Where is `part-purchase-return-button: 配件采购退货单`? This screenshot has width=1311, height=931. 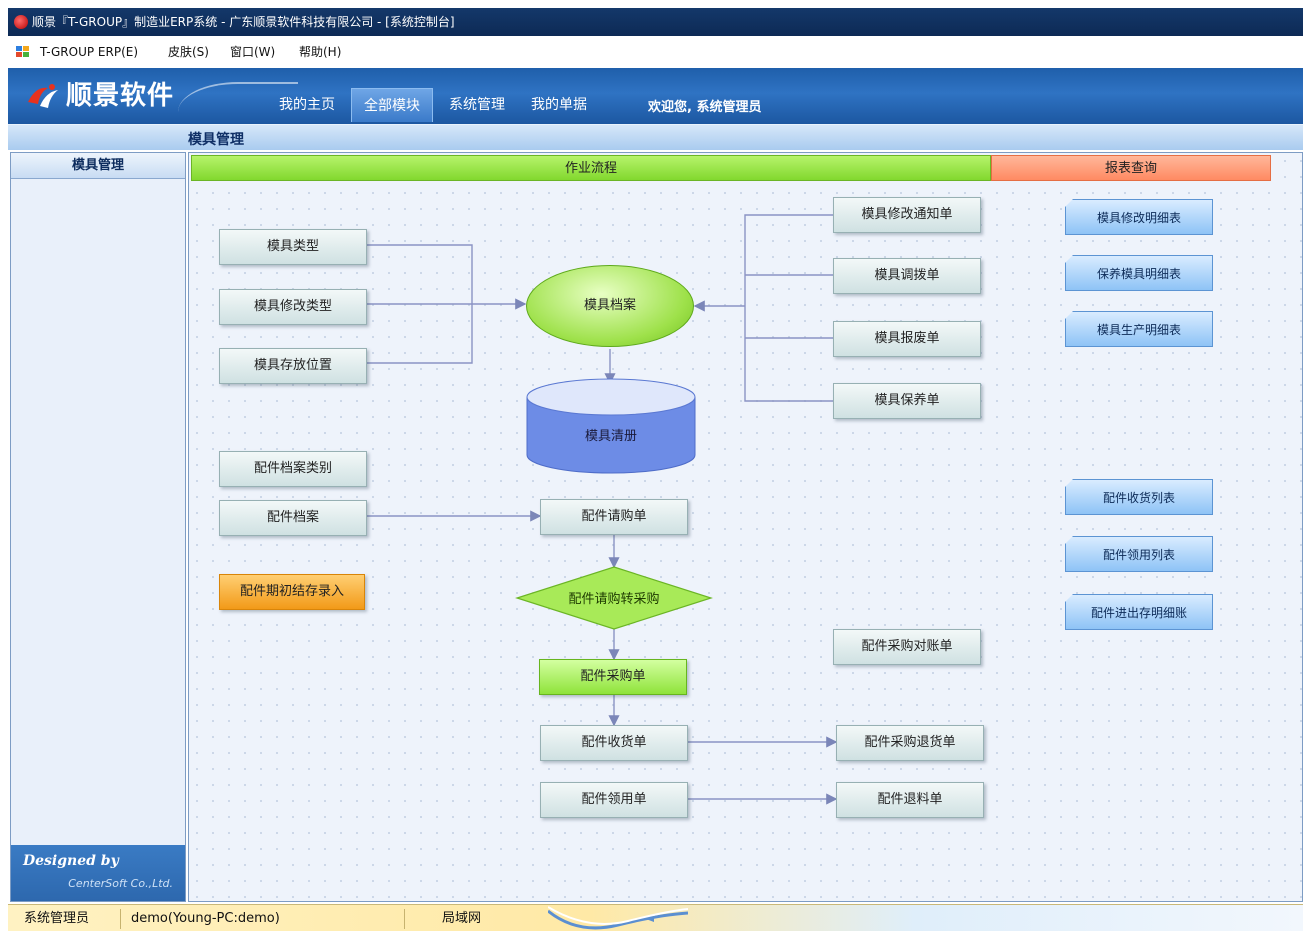 part-purchase-return-button: 配件采购退货单 is located at coordinates (910, 743).